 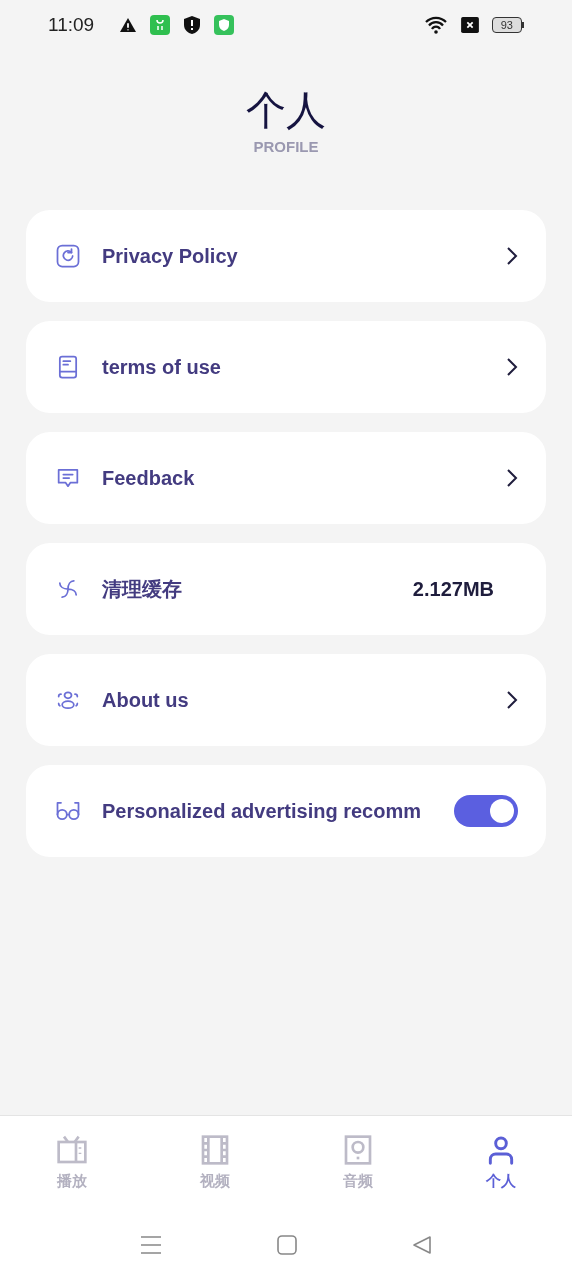 What do you see at coordinates (422, 1245) in the screenshot?
I see `back-icon` at bounding box center [422, 1245].